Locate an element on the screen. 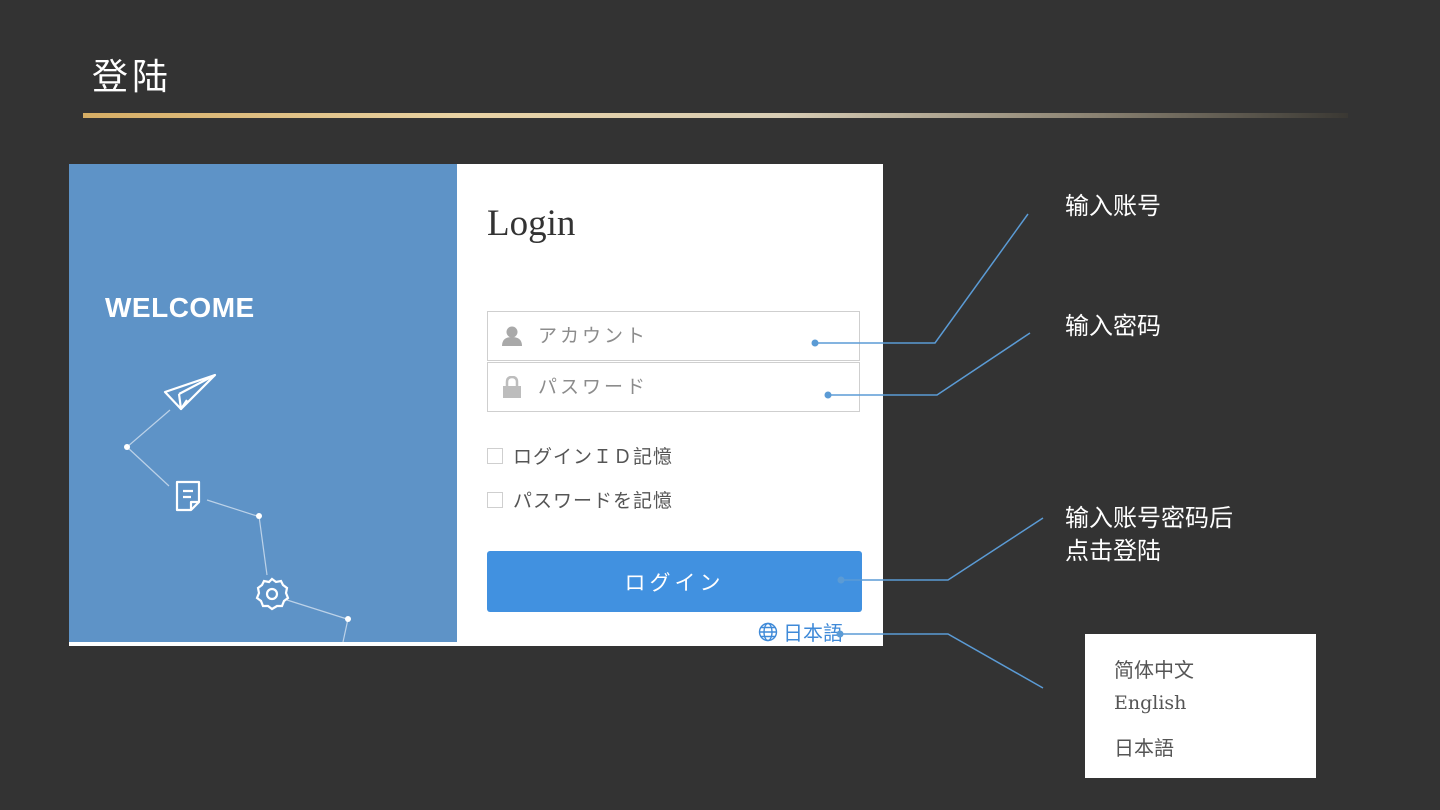 This screenshot has height=810, width=1440. annotation-submit-line1: 输入账号密码后 is located at coordinates (1149, 518).